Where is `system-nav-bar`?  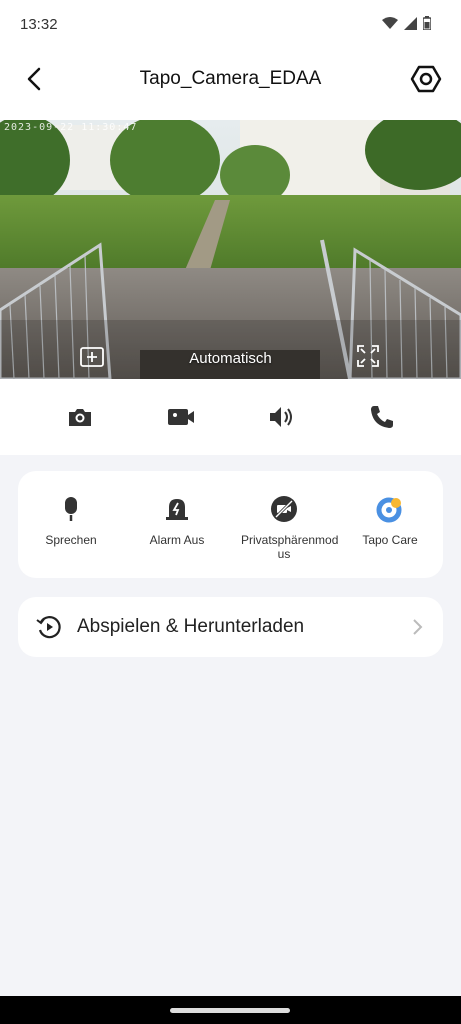
system-nav-bar is located at coordinates (230, 1010).